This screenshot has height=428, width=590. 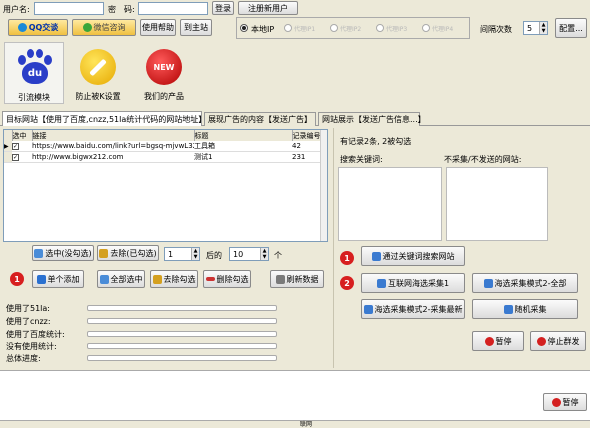 What do you see at coordinates (418, 283) in the screenshot?
I see `collect-mode1-label: 互联网海选采集1` at bounding box center [418, 283].